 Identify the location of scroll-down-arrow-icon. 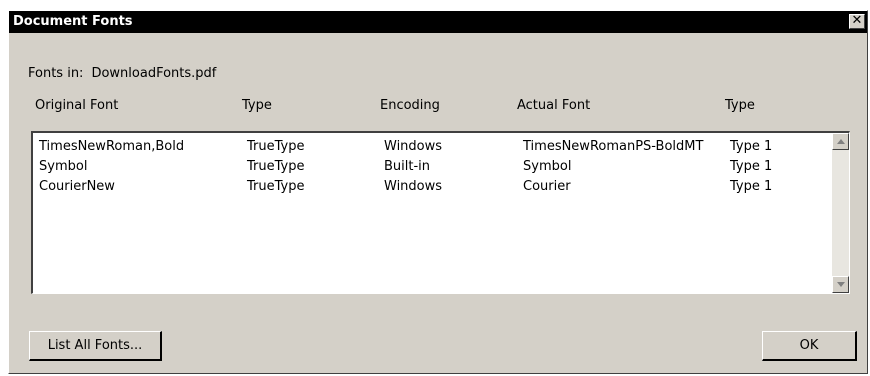
(841, 284).